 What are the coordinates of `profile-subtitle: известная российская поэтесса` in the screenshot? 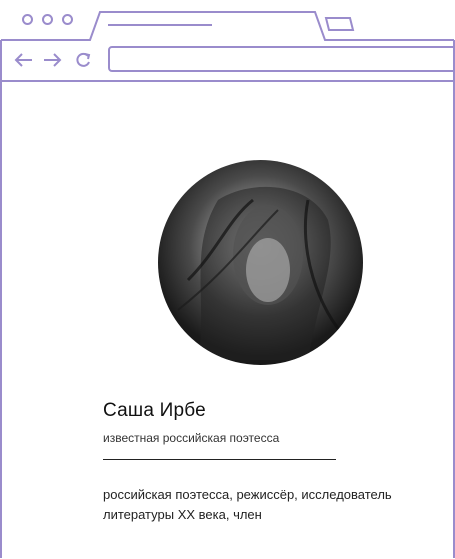 It's located at (191, 438).